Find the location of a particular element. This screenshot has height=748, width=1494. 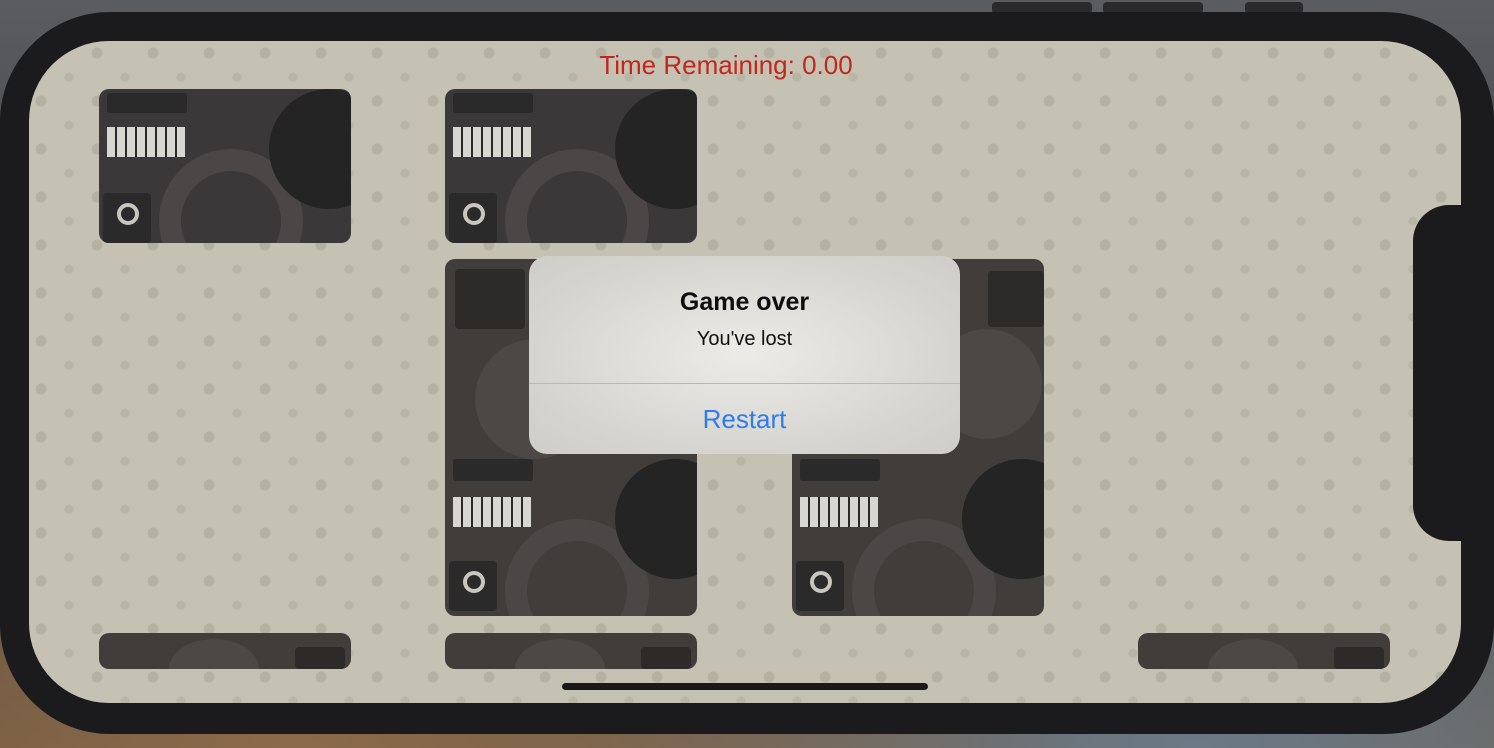

home-indicator is located at coordinates (745, 686).